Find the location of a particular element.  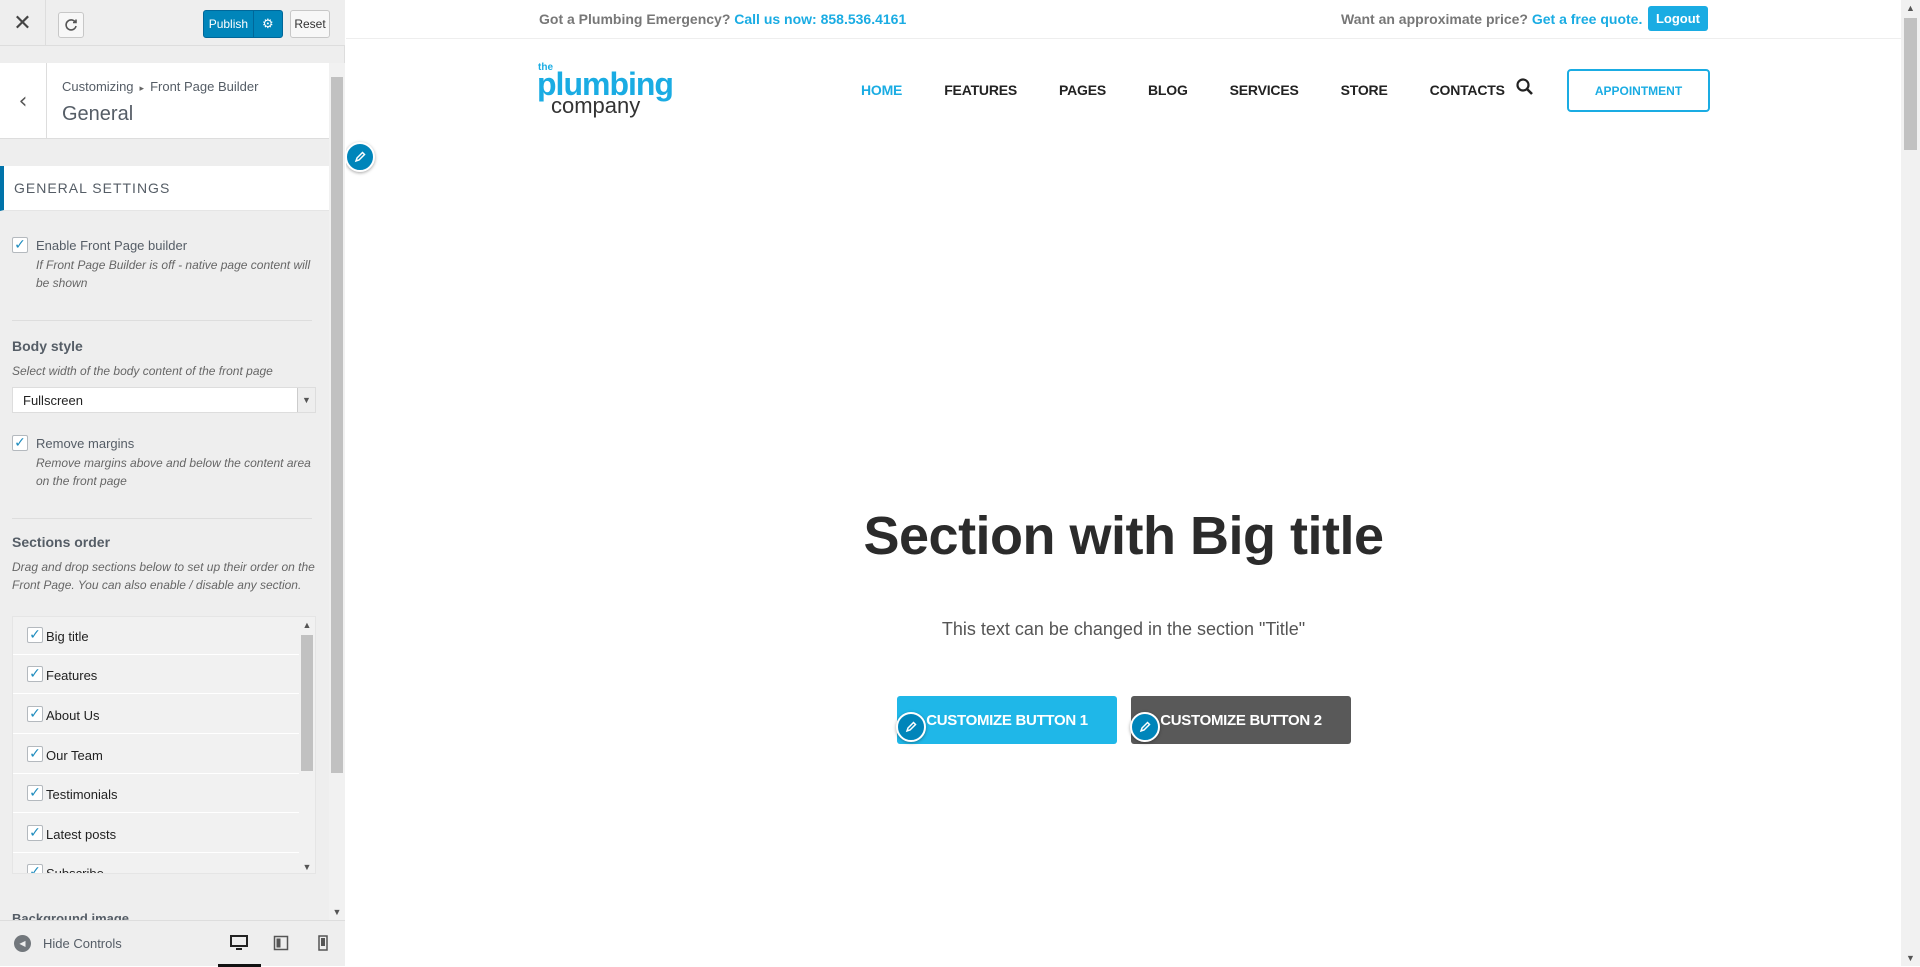

close-icon: ✕ is located at coordinates (23, 23).